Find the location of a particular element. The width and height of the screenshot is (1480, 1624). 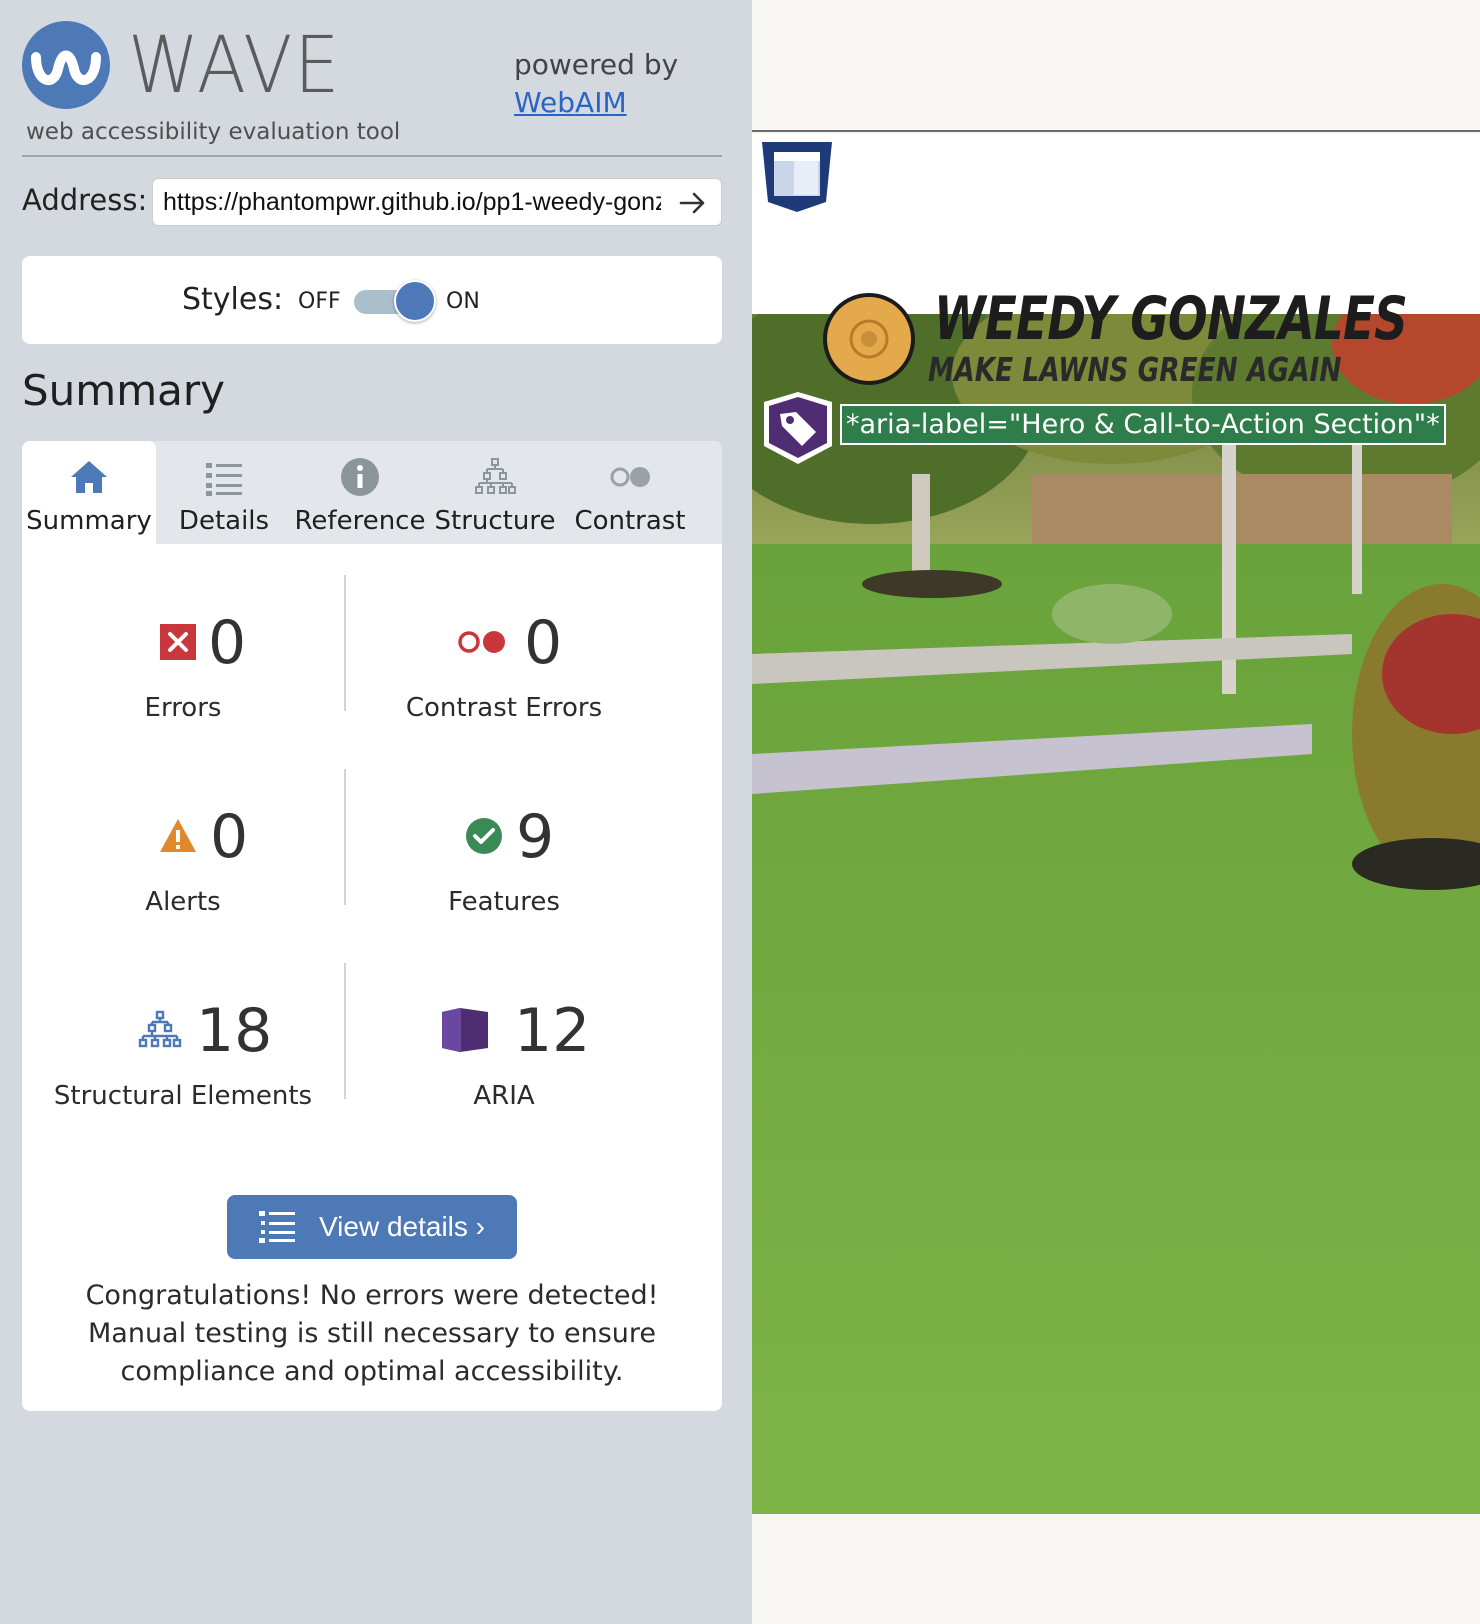

error-icon is located at coordinates (178, 642).